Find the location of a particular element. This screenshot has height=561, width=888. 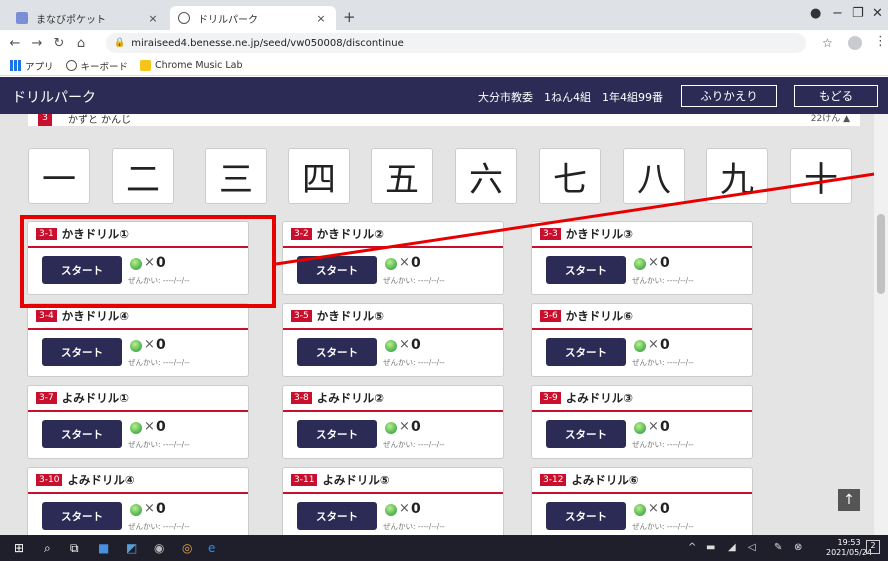

status-icon: ⊗ is located at coordinates (798, 547).